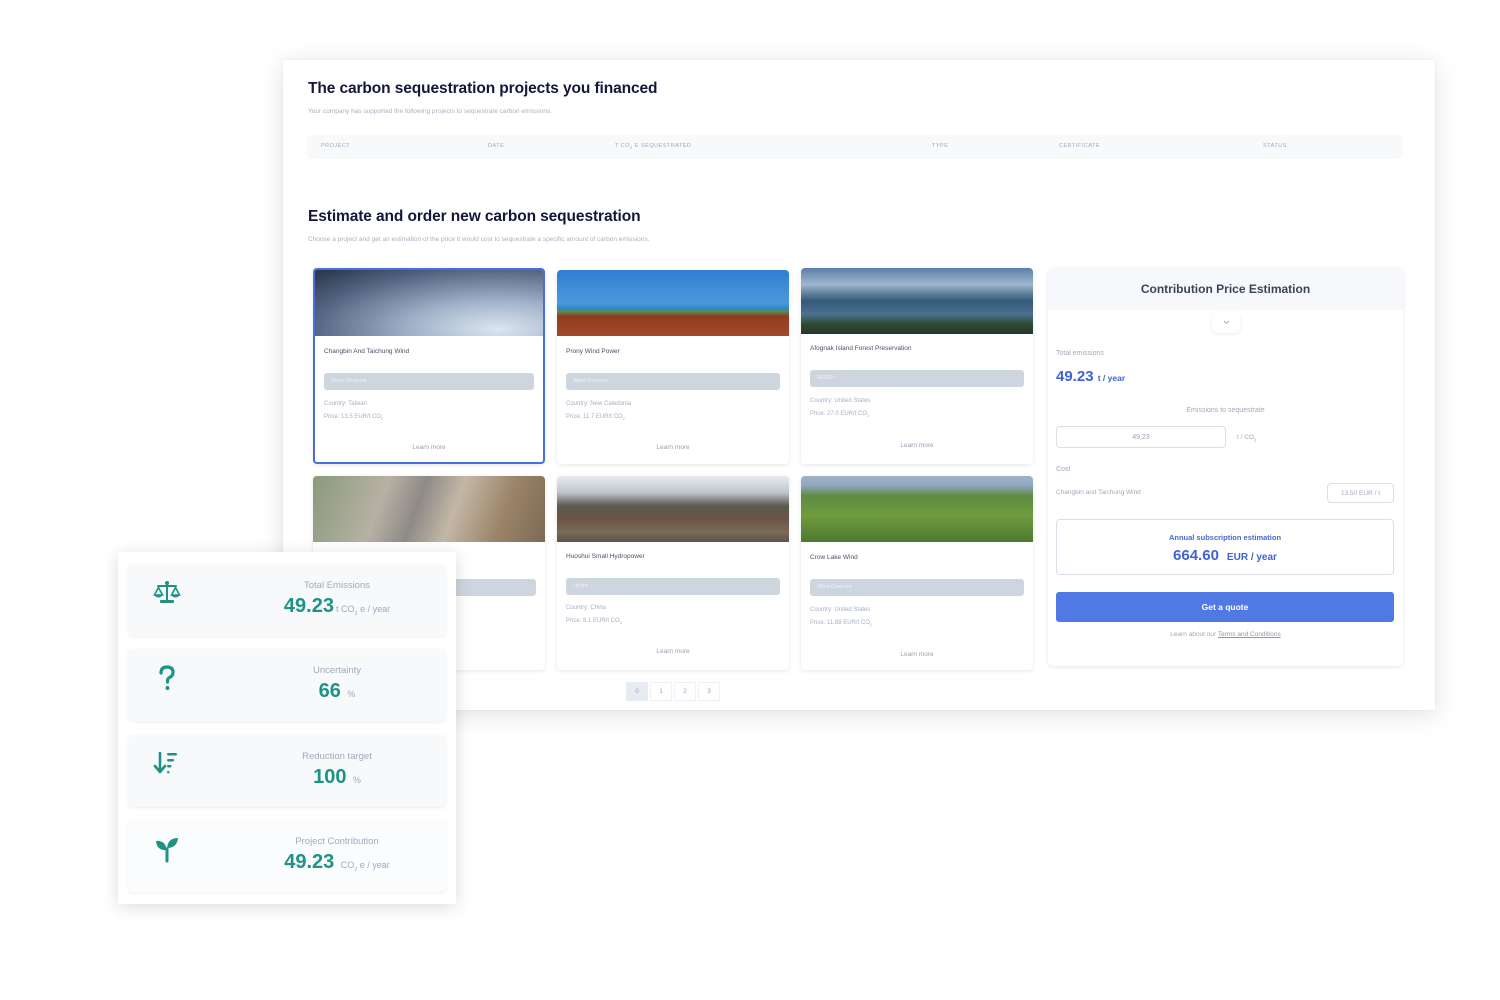 This screenshot has height=1000, width=1500. What do you see at coordinates (1360, 493) in the screenshot?
I see `cost-price-per-ton: 13.50 EUR / t` at bounding box center [1360, 493].